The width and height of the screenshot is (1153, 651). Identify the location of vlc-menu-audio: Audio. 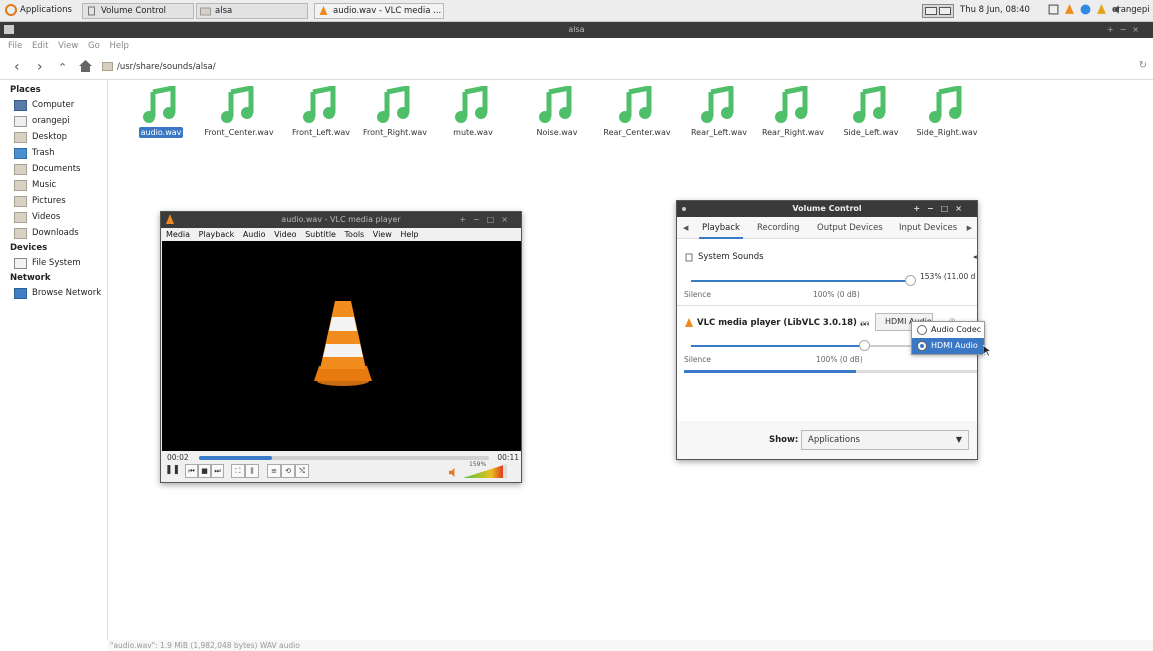
(254, 234).